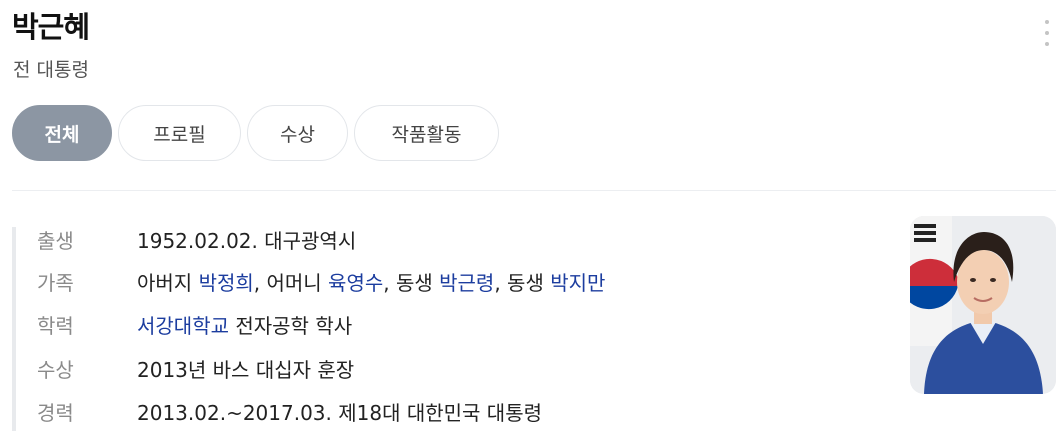  What do you see at coordinates (411, 282) in the screenshot?
I see `family-sibling1-prefix: , 동생` at bounding box center [411, 282].